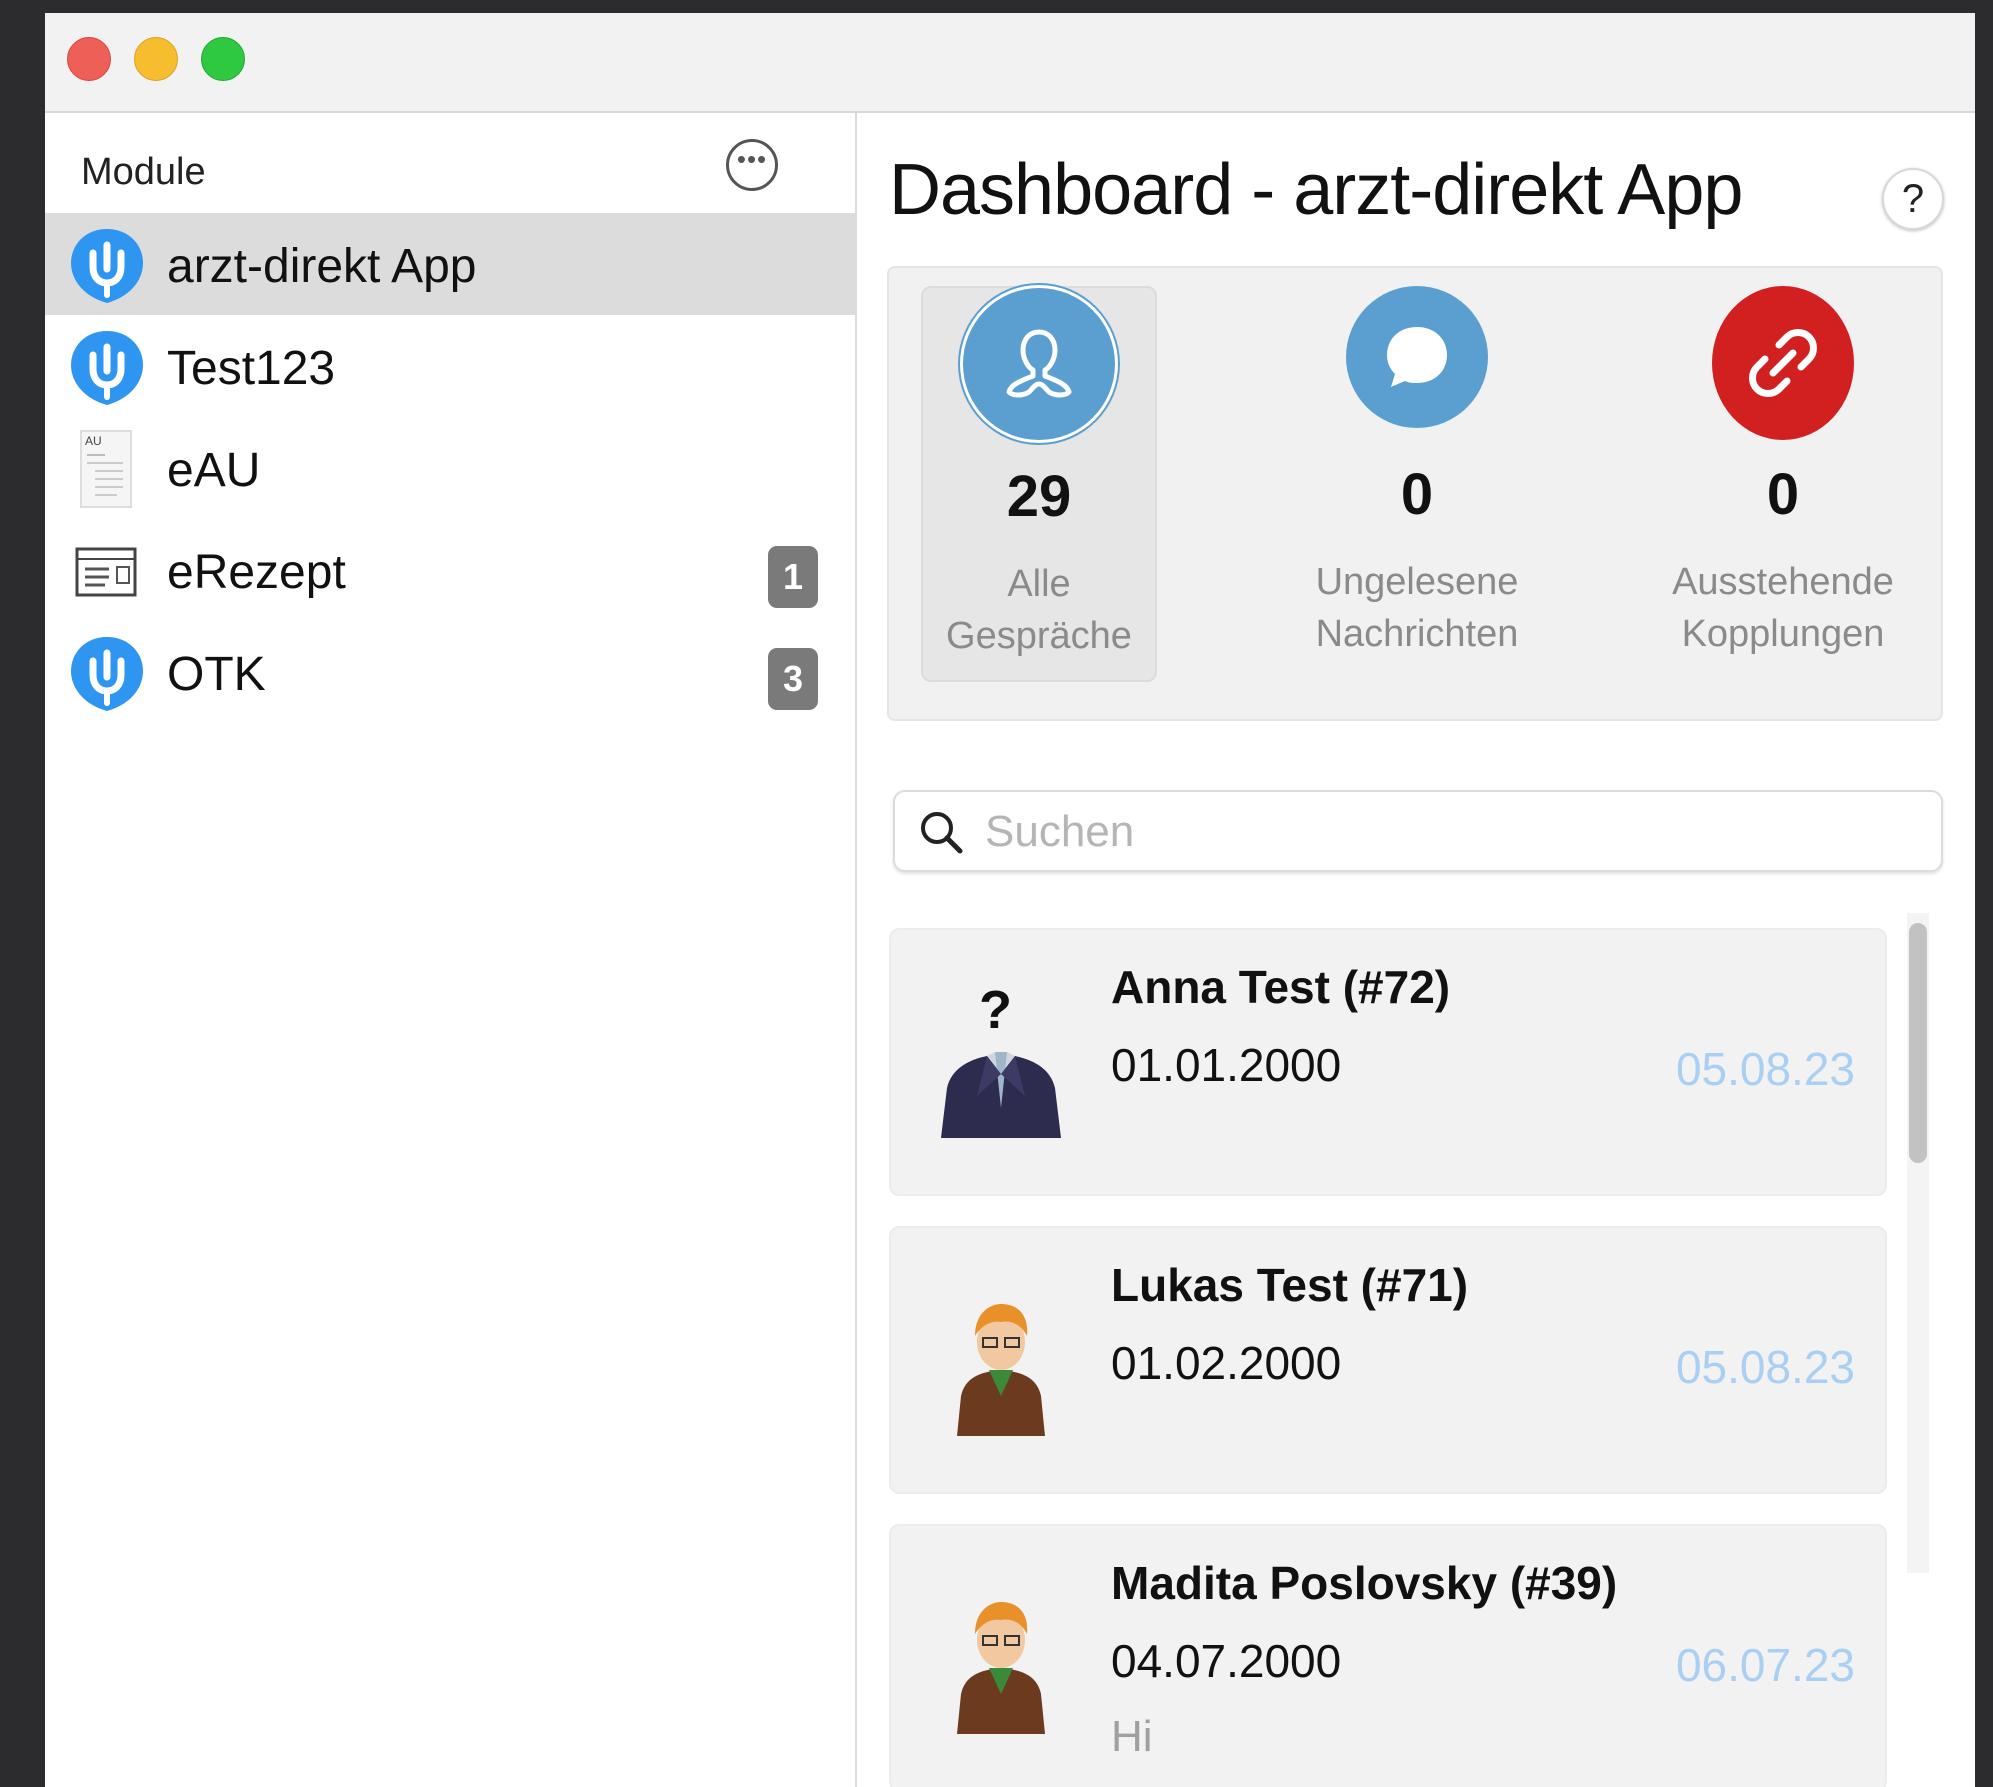 This screenshot has width=1993, height=1787. Describe the element at coordinates (793, 577) in the screenshot. I see `unread-count-badge: 1` at that location.